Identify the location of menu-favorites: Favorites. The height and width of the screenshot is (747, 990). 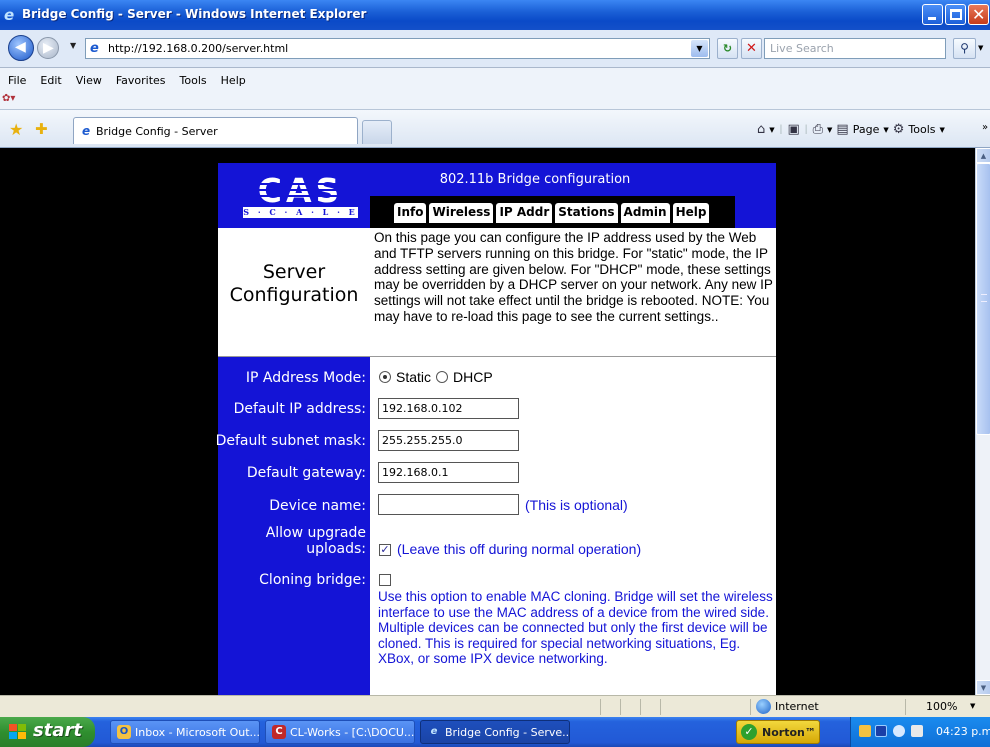
(141, 80).